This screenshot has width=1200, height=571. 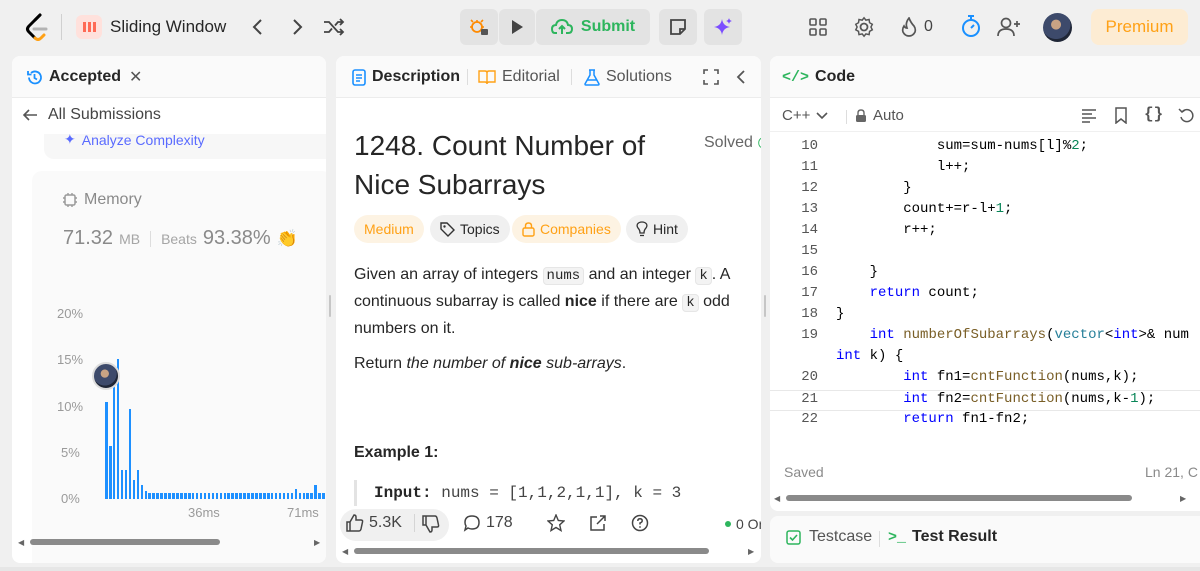 I want to click on avatar, so click(x=1057, y=27).